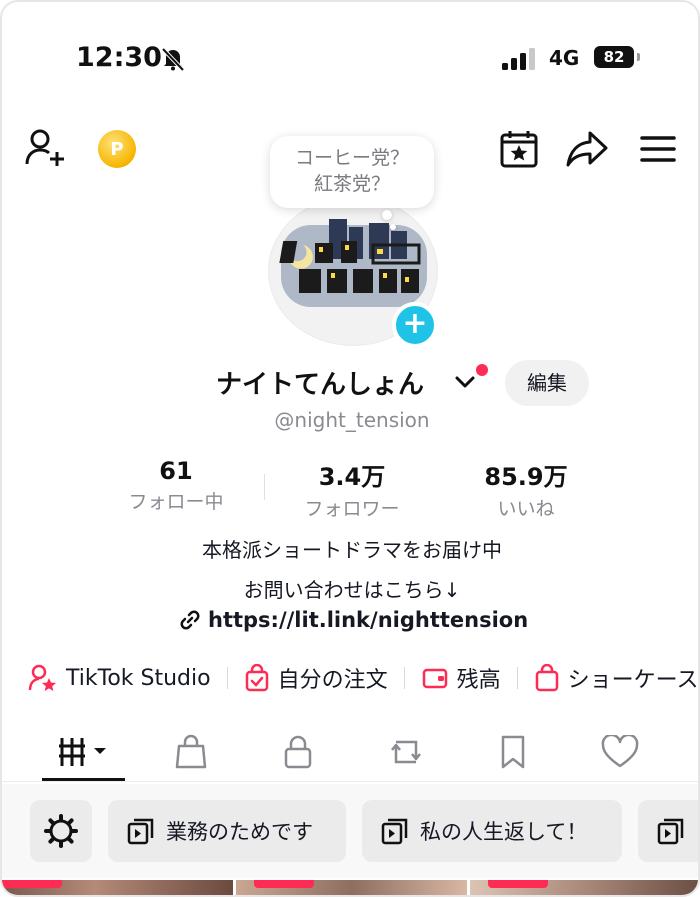  Describe the element at coordinates (320, 382) in the screenshot. I see `display-name: ナイトてんしょん` at that location.